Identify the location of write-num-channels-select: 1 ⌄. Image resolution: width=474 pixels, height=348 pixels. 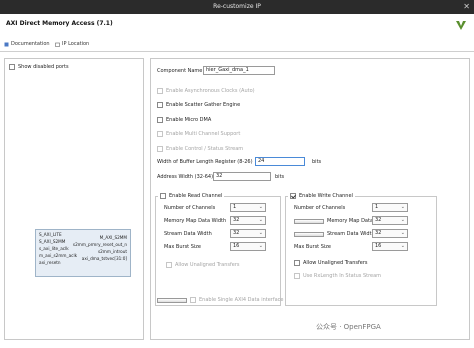
(390, 207).